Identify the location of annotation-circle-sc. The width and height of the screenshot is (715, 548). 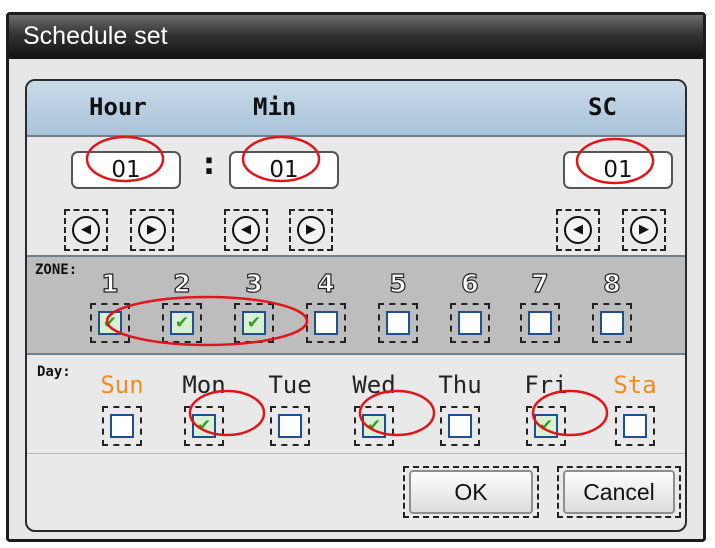
(615, 161).